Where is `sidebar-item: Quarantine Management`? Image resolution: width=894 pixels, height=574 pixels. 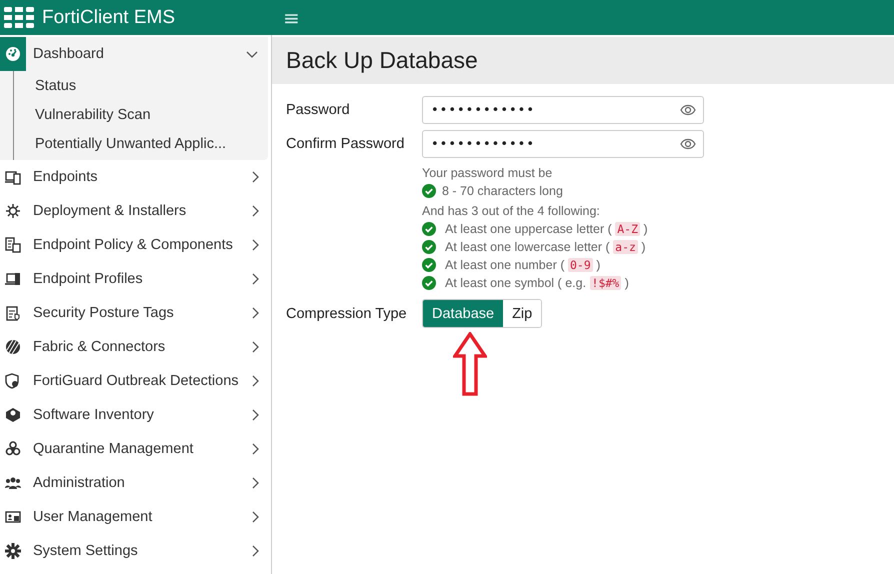
sidebar-item: Quarantine Management is located at coordinates (135, 449).